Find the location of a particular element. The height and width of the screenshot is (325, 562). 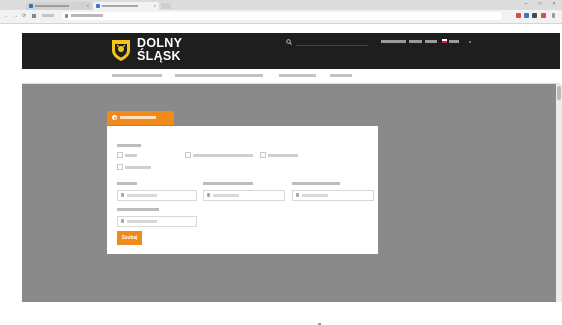

site-logo-text: DOLNY ŚLĄSK is located at coordinates (159, 50).